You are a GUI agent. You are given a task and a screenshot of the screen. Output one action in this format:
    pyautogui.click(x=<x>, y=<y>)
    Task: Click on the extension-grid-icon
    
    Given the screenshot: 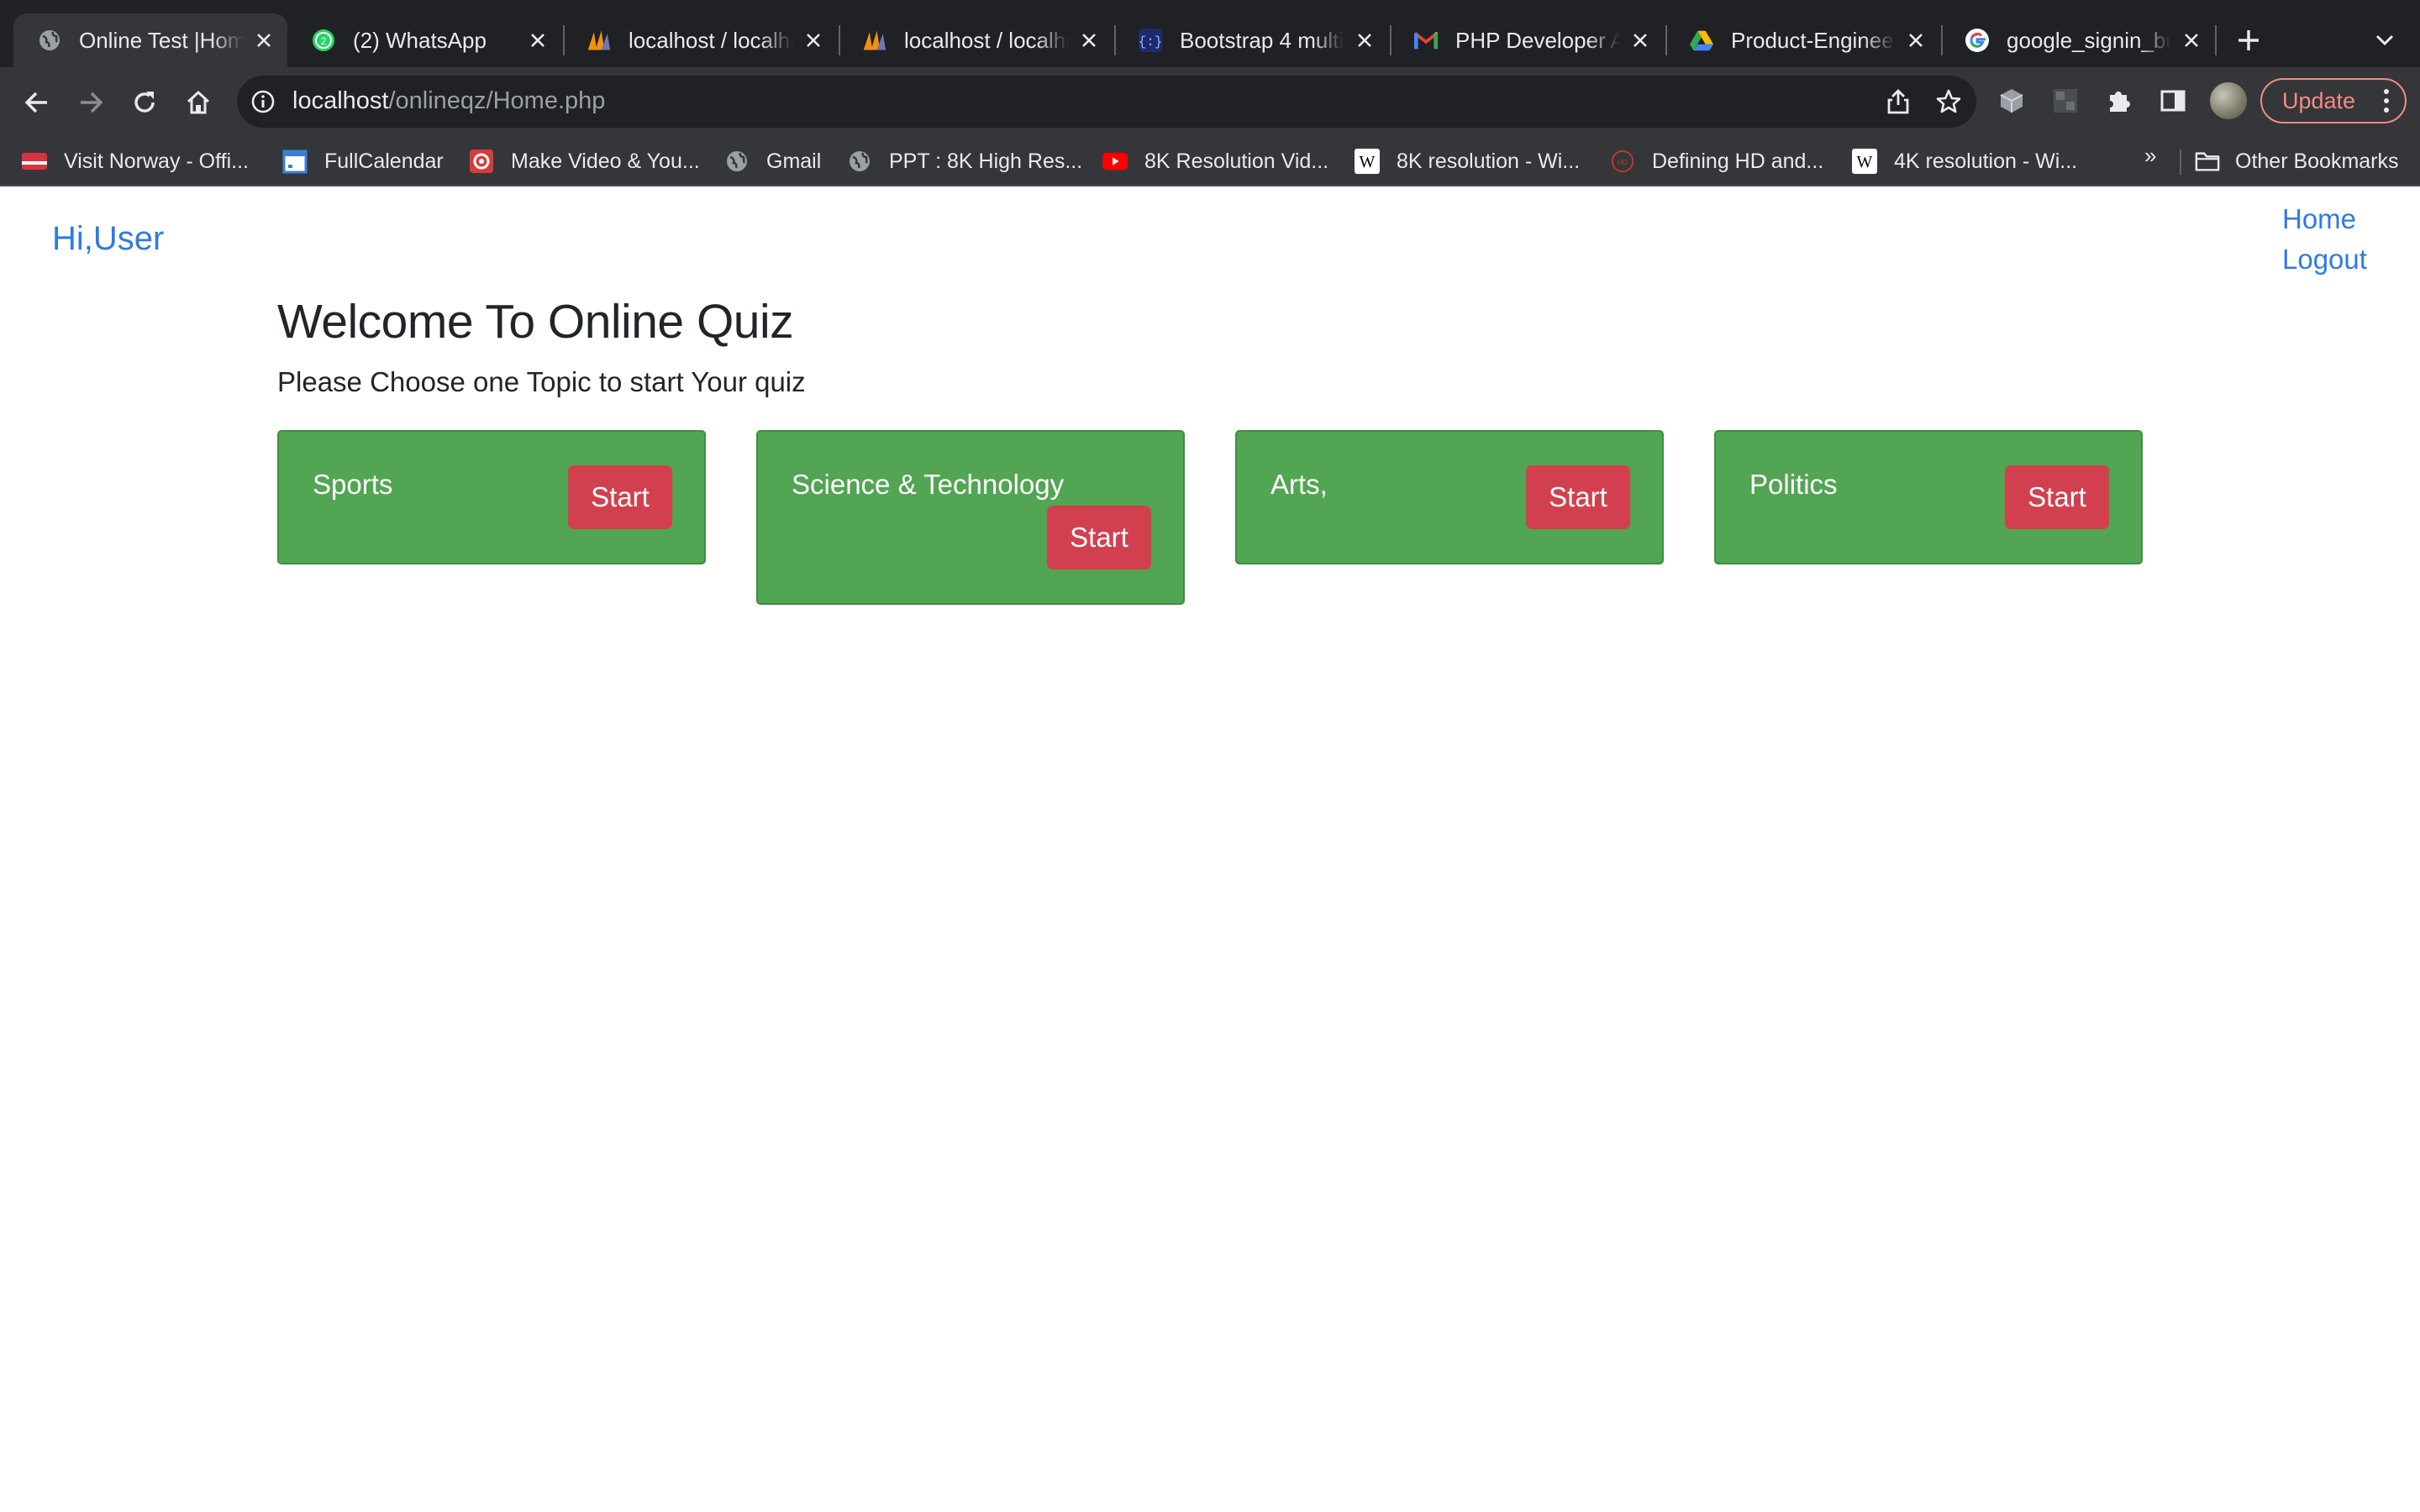 What is the action you would take?
    pyautogui.click(x=2065, y=101)
    